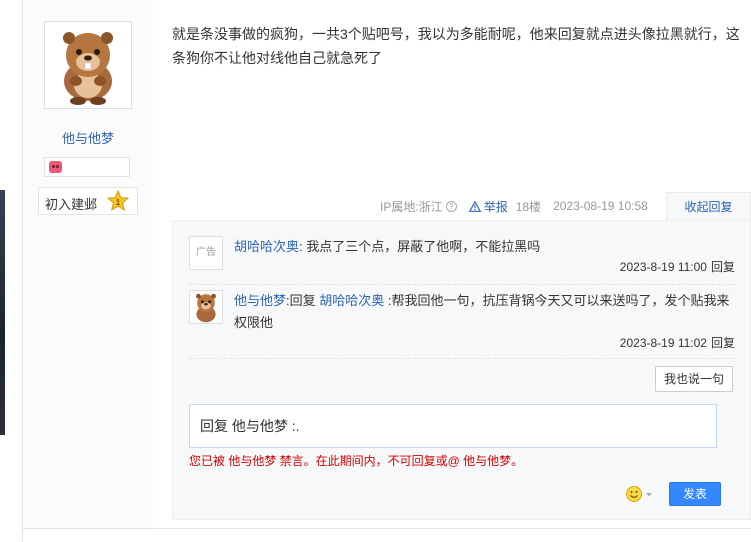  Describe the element at coordinates (304, 300) in the screenshot. I see `reply-prefix: 回复` at that location.